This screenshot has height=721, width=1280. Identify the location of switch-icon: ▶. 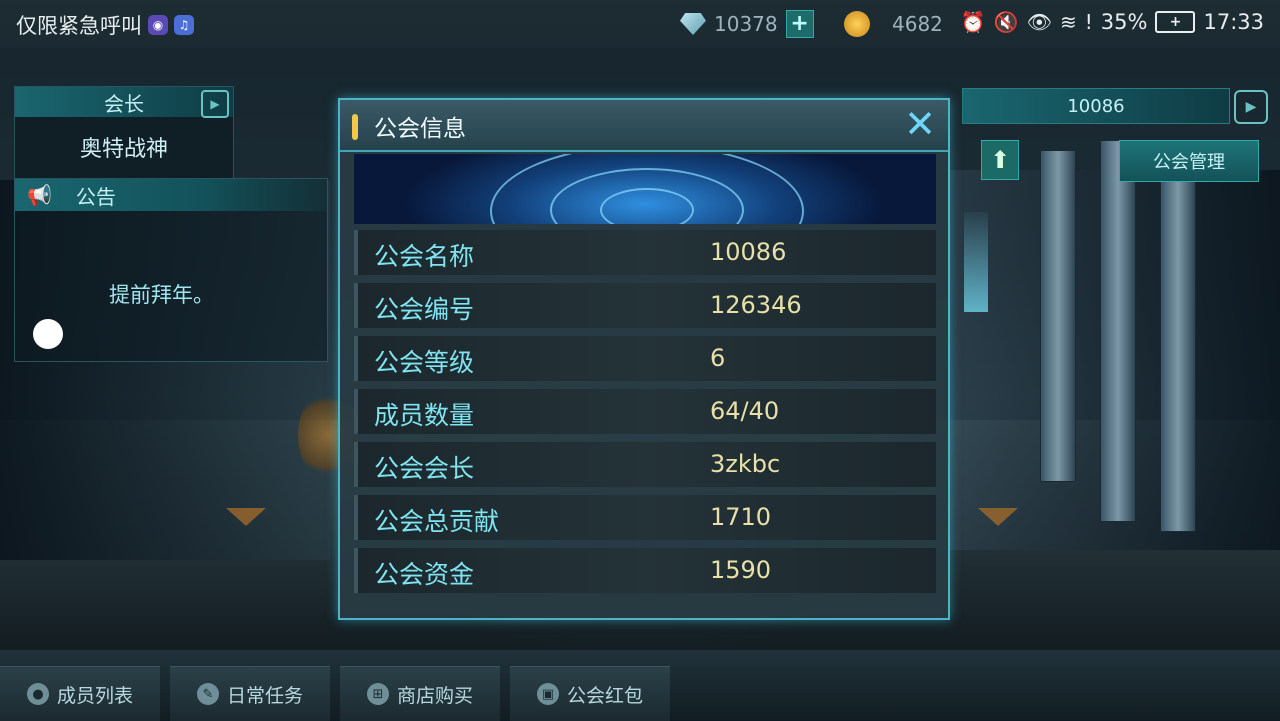
(215, 104).